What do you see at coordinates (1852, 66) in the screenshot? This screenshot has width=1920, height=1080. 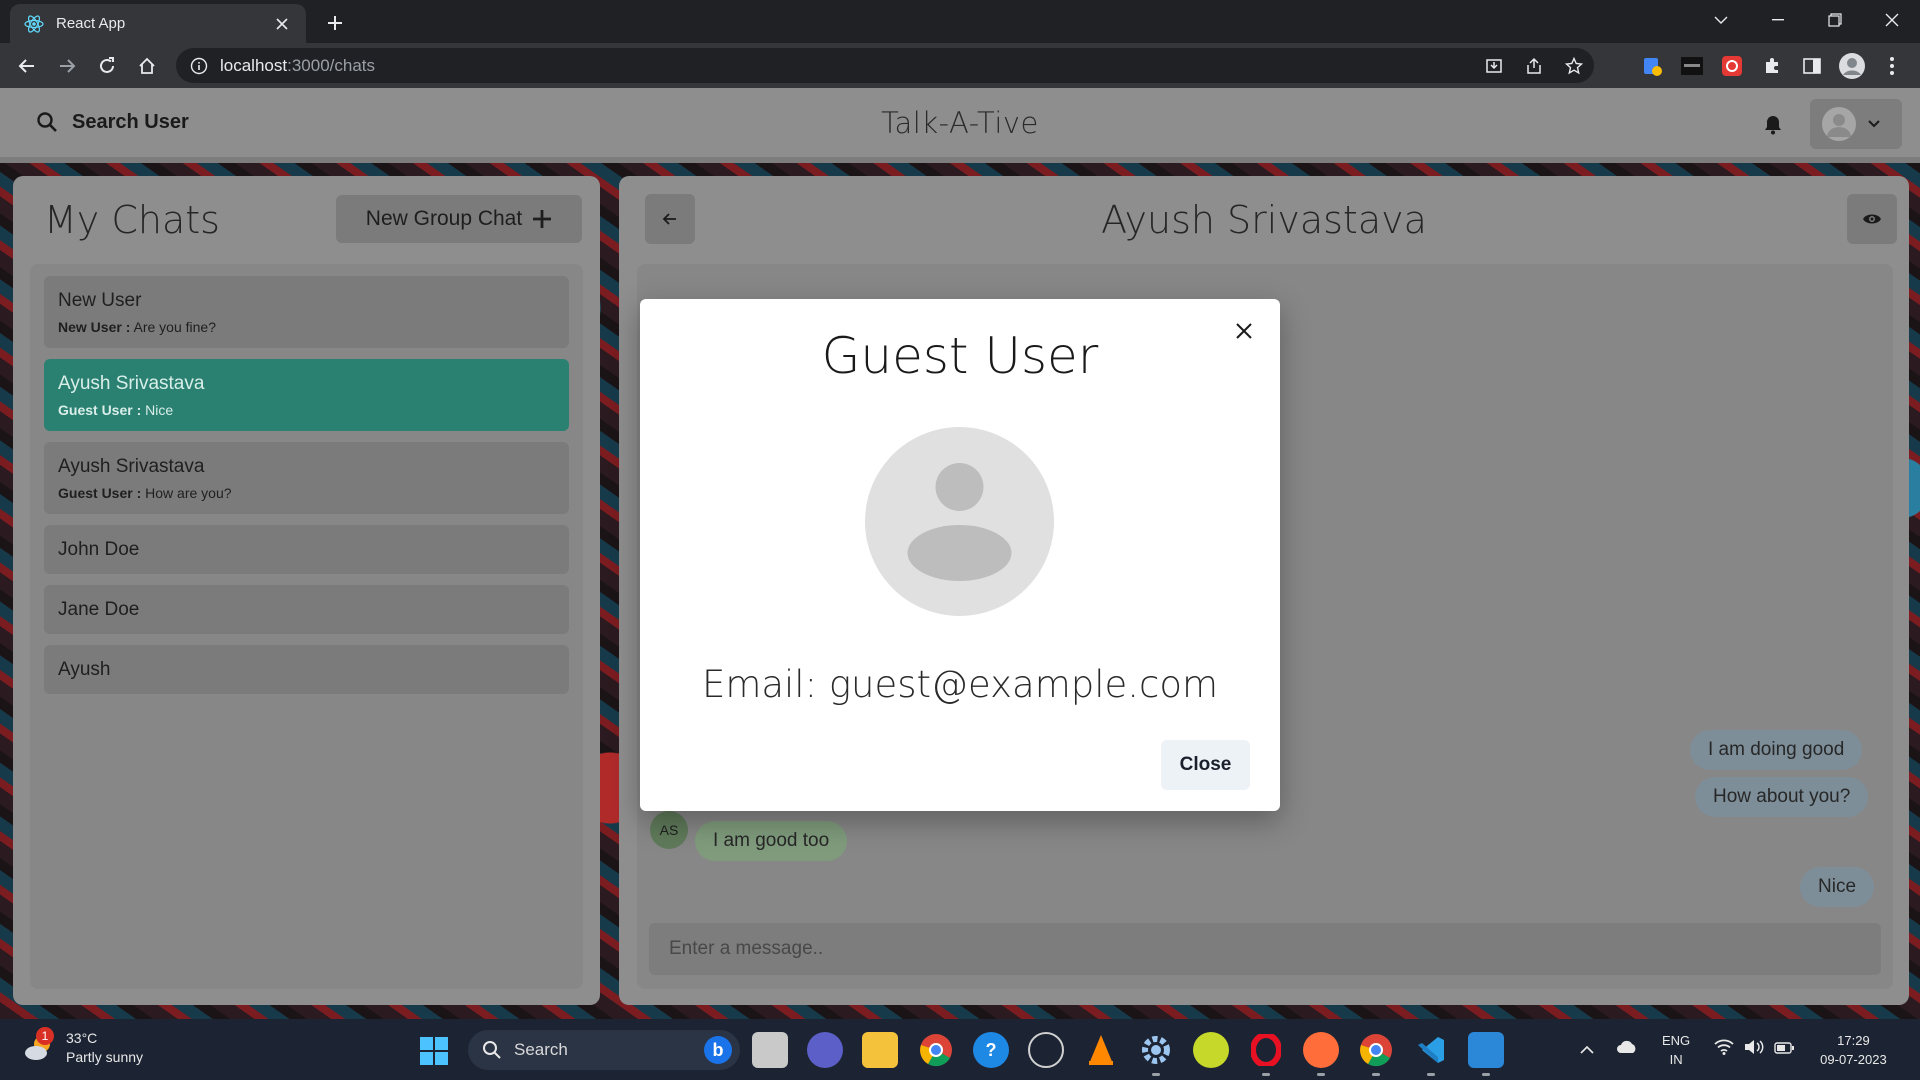 I see `profile-avatar-icon` at bounding box center [1852, 66].